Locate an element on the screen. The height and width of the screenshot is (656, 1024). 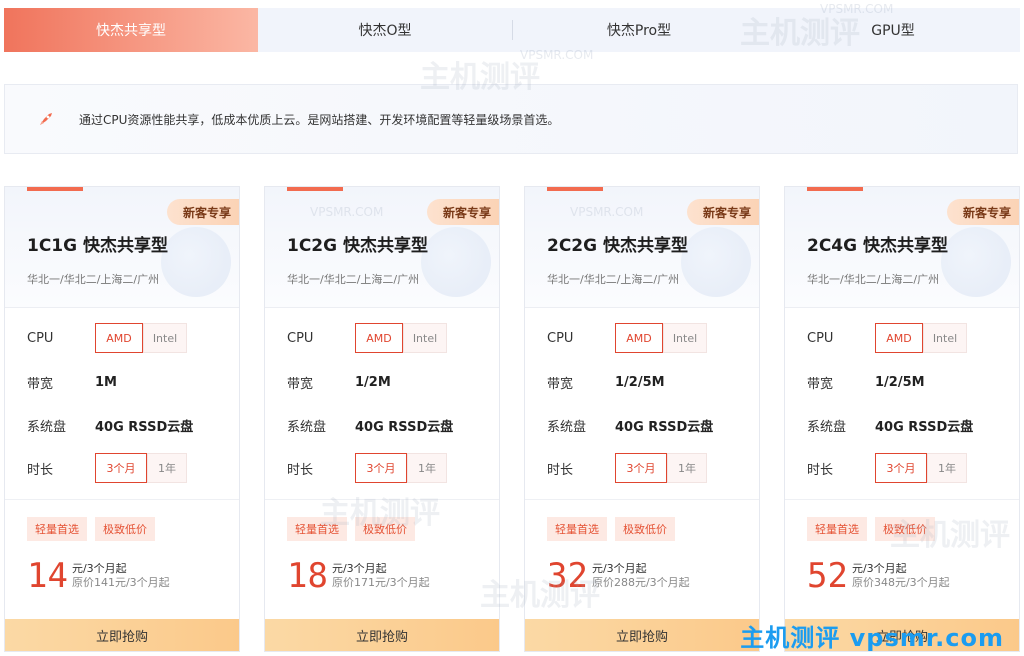
plan-card-header: 新客专享 2C2G 快杰共享型 华北一/华北二/上海二/广州 is located at coordinates (642, 247).